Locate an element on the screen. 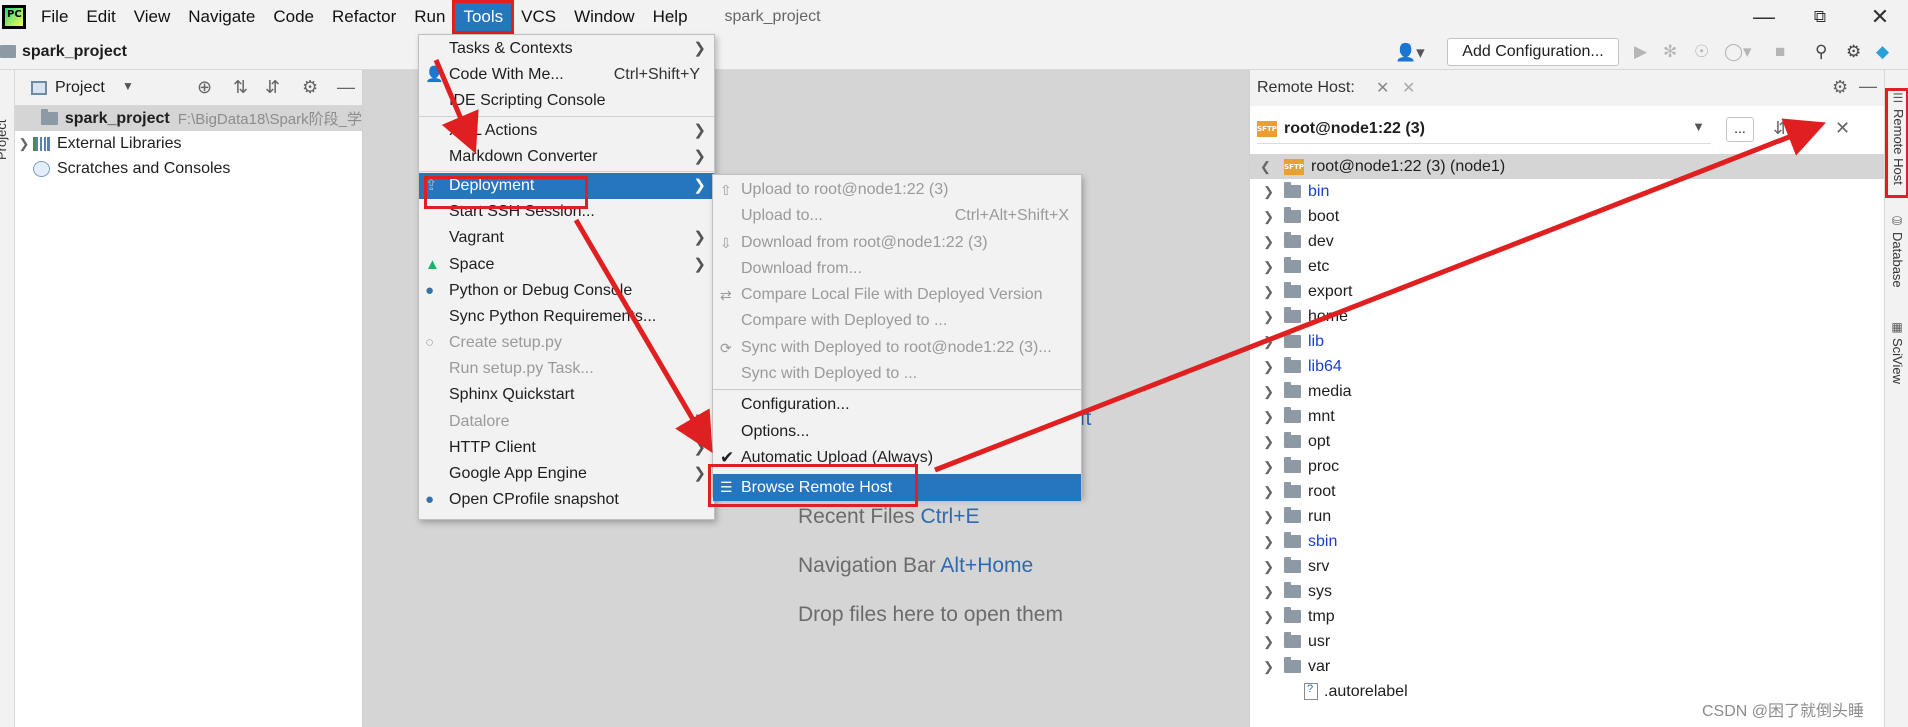 This screenshot has width=1908, height=727. menu-item-python-or-debug-console: ● Python or Debug Console is located at coordinates (566, 291).